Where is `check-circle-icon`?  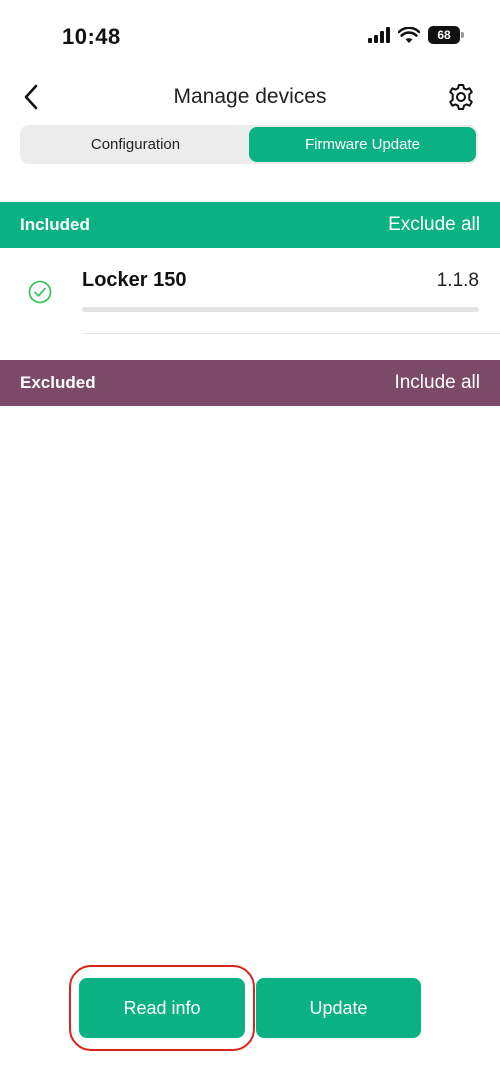
check-circle-icon is located at coordinates (40, 292).